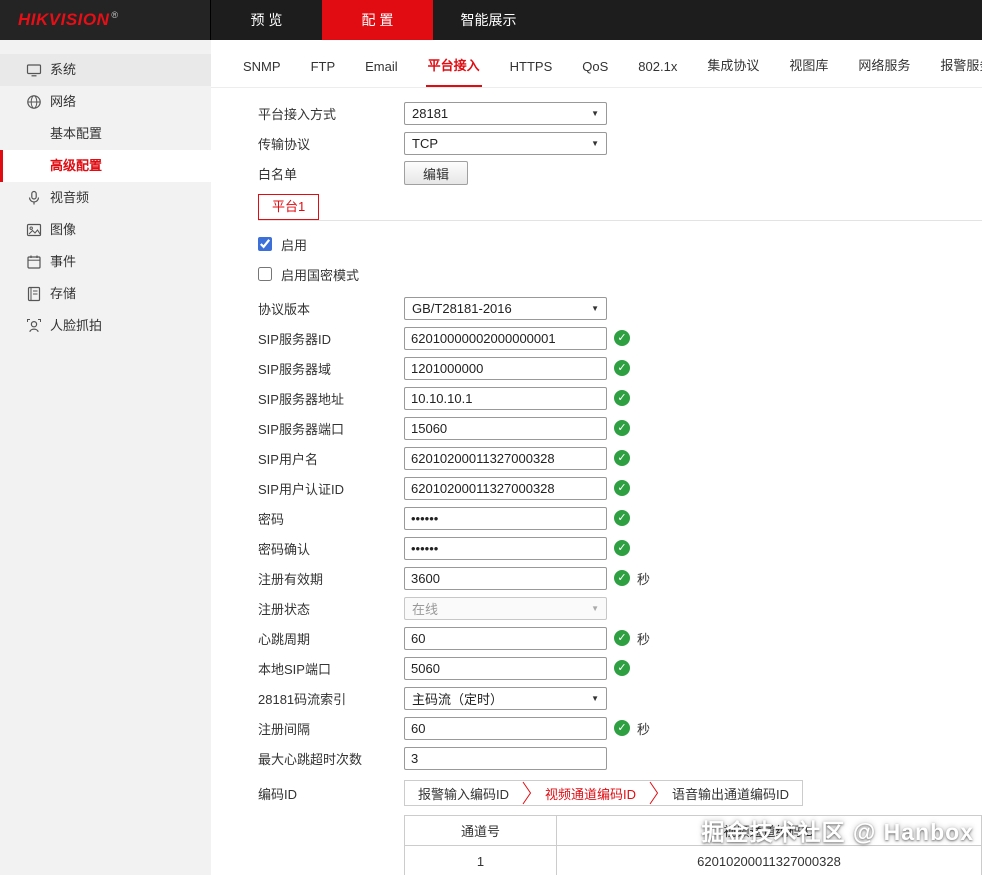  What do you see at coordinates (488, 20) in the screenshot?
I see `menu-tab-smart-display: 智能展示` at bounding box center [488, 20].